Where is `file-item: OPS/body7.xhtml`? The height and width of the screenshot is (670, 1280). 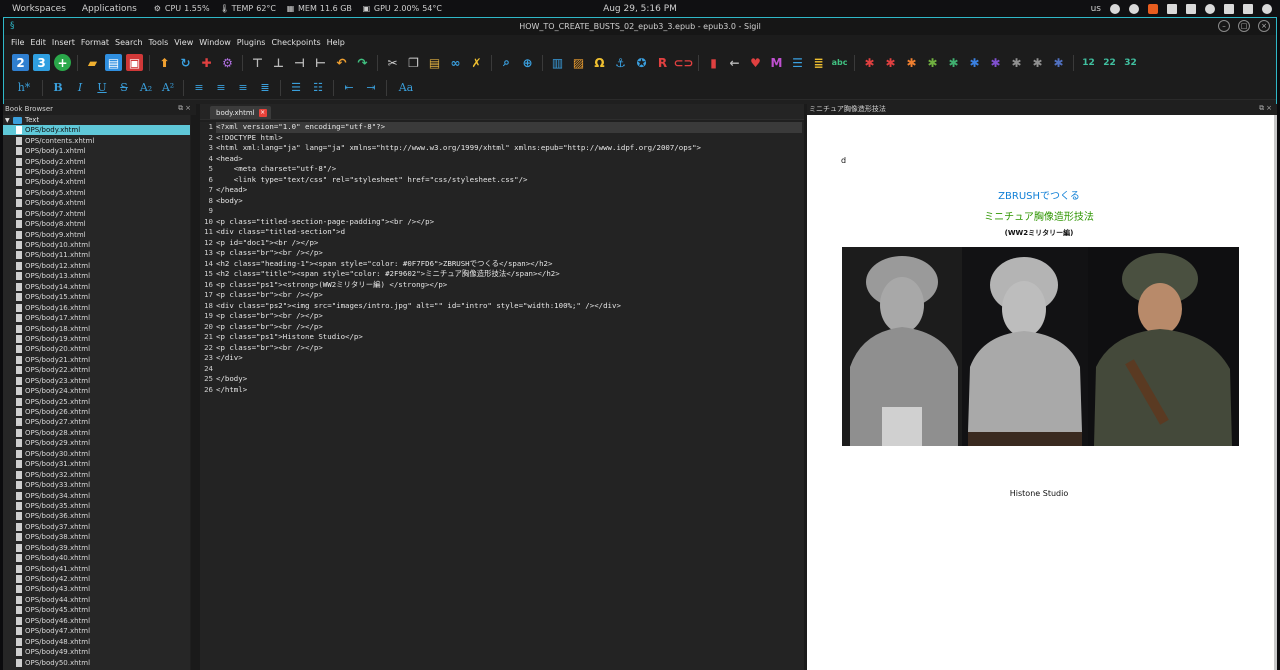 file-item: OPS/body7.xhtml is located at coordinates (96, 214).